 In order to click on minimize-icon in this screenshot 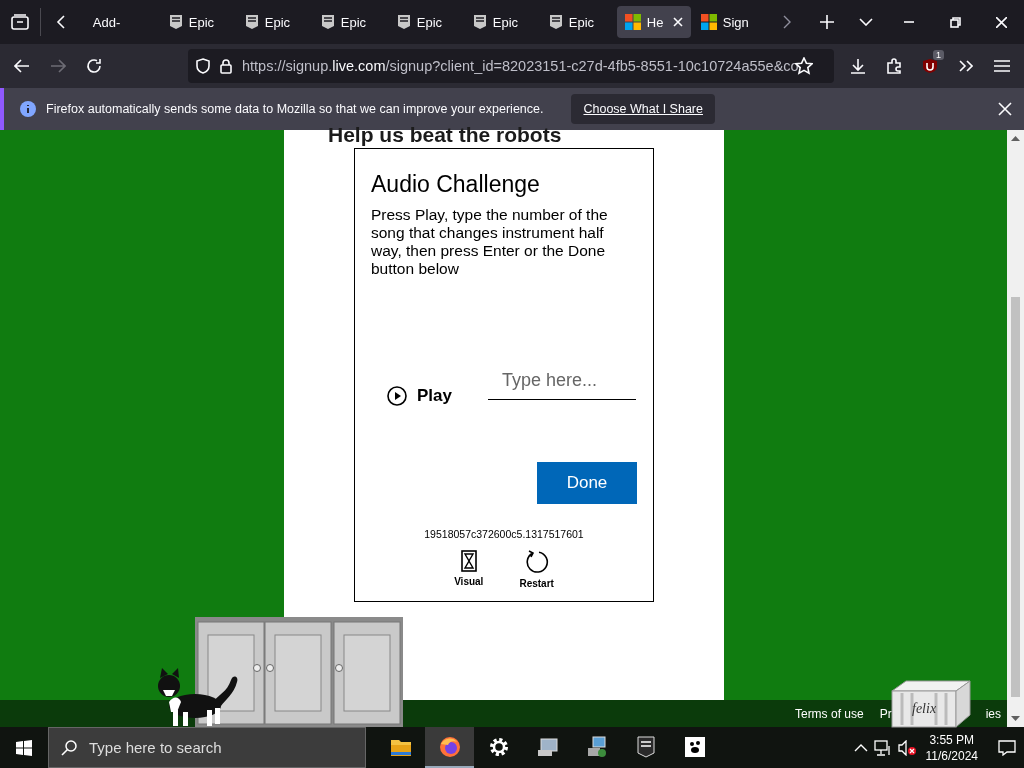, I will do `click(909, 22)`.